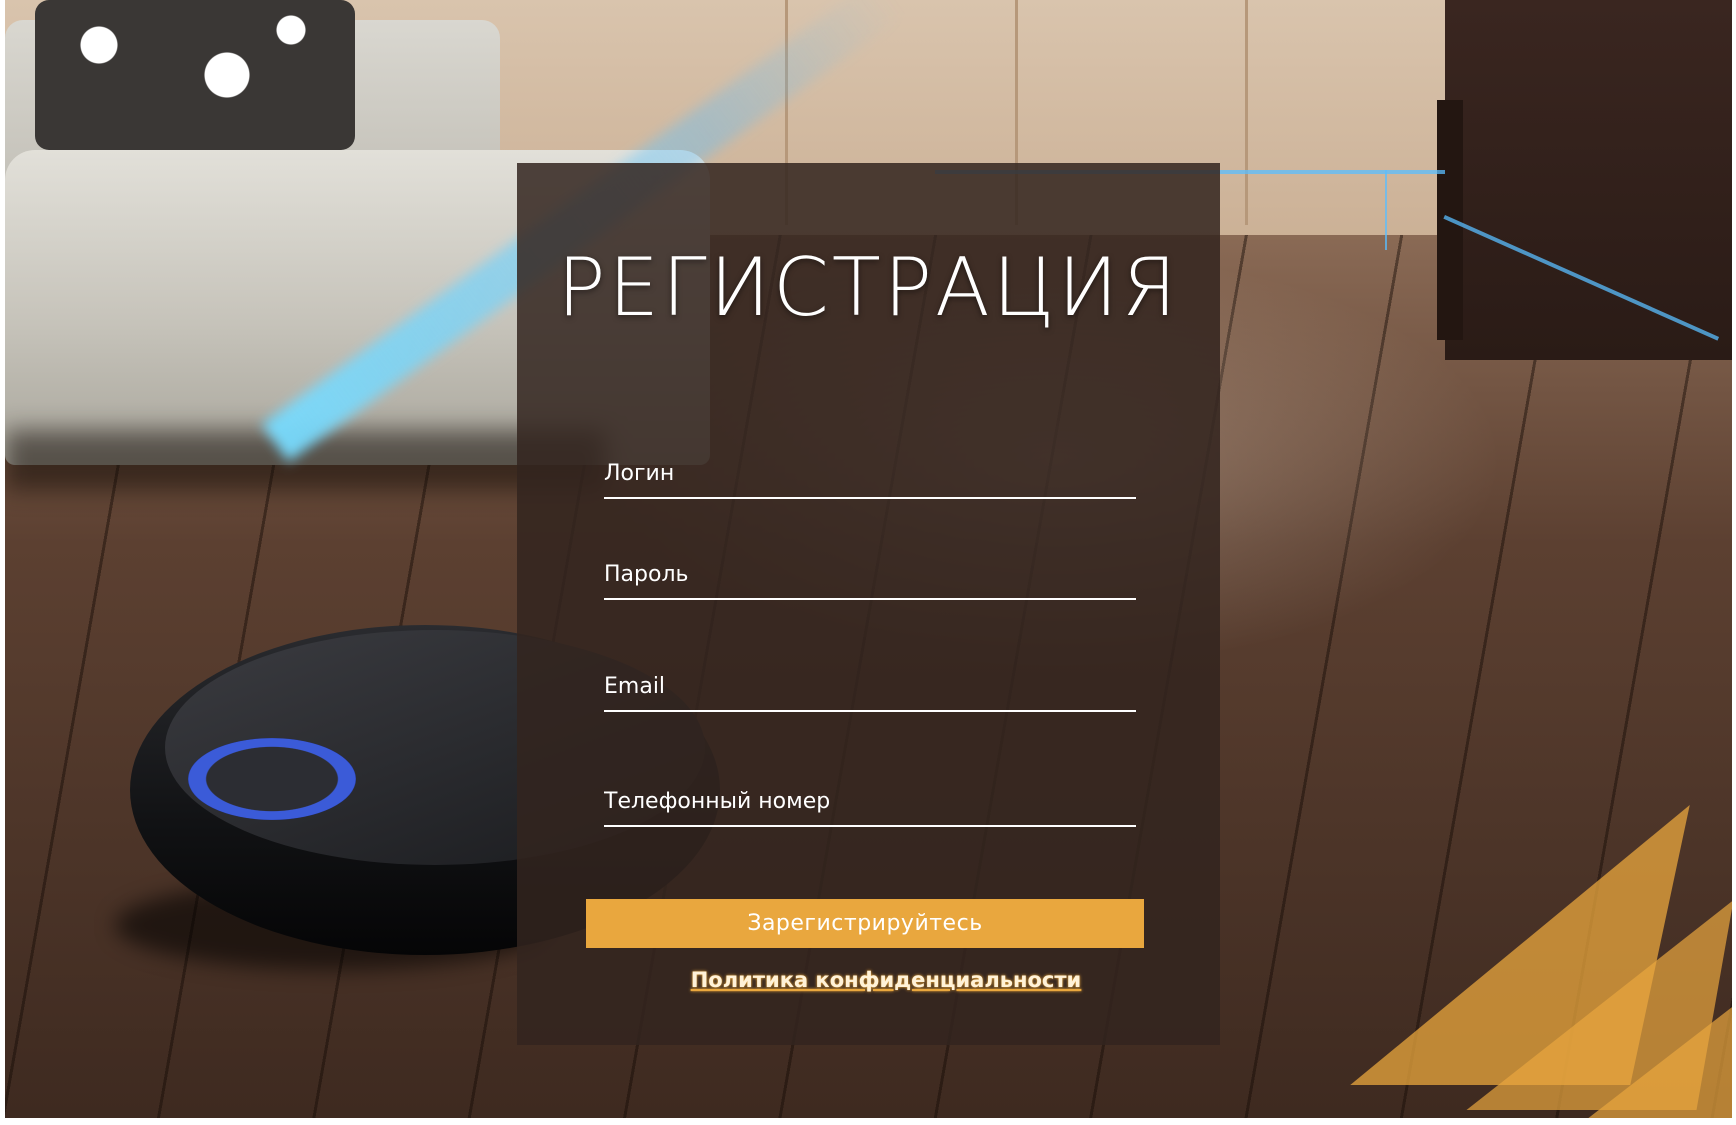 This screenshot has width=1736, height=1125. What do you see at coordinates (1658, 1054) in the screenshot?
I see `decor-triangle` at bounding box center [1658, 1054].